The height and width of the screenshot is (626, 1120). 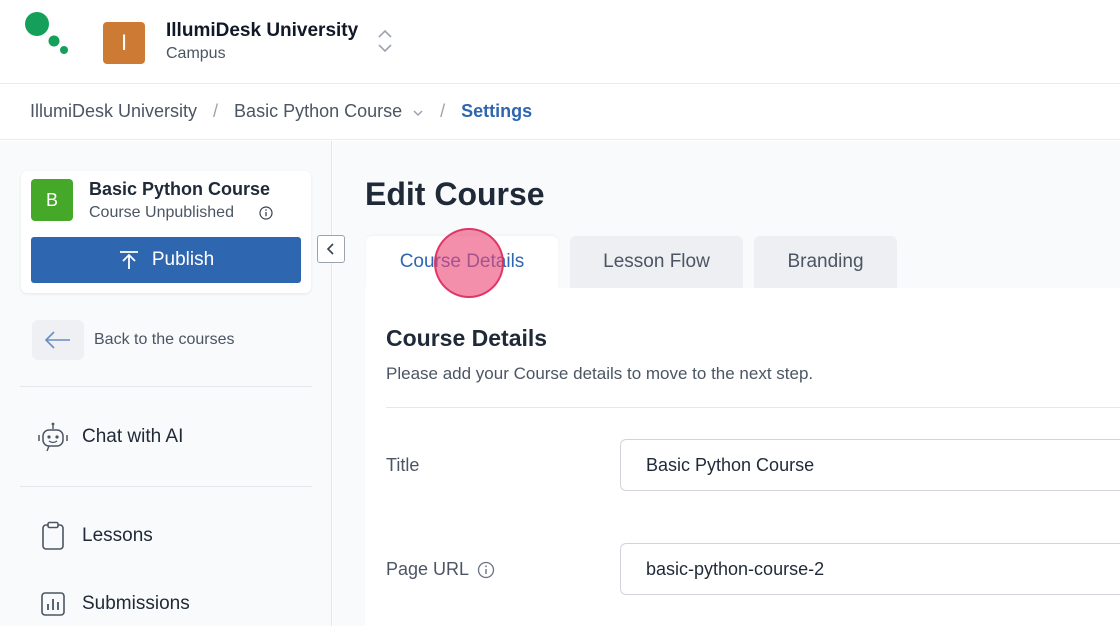 What do you see at coordinates (180, 189) in the screenshot?
I see `course-title: Basic Python Course` at bounding box center [180, 189].